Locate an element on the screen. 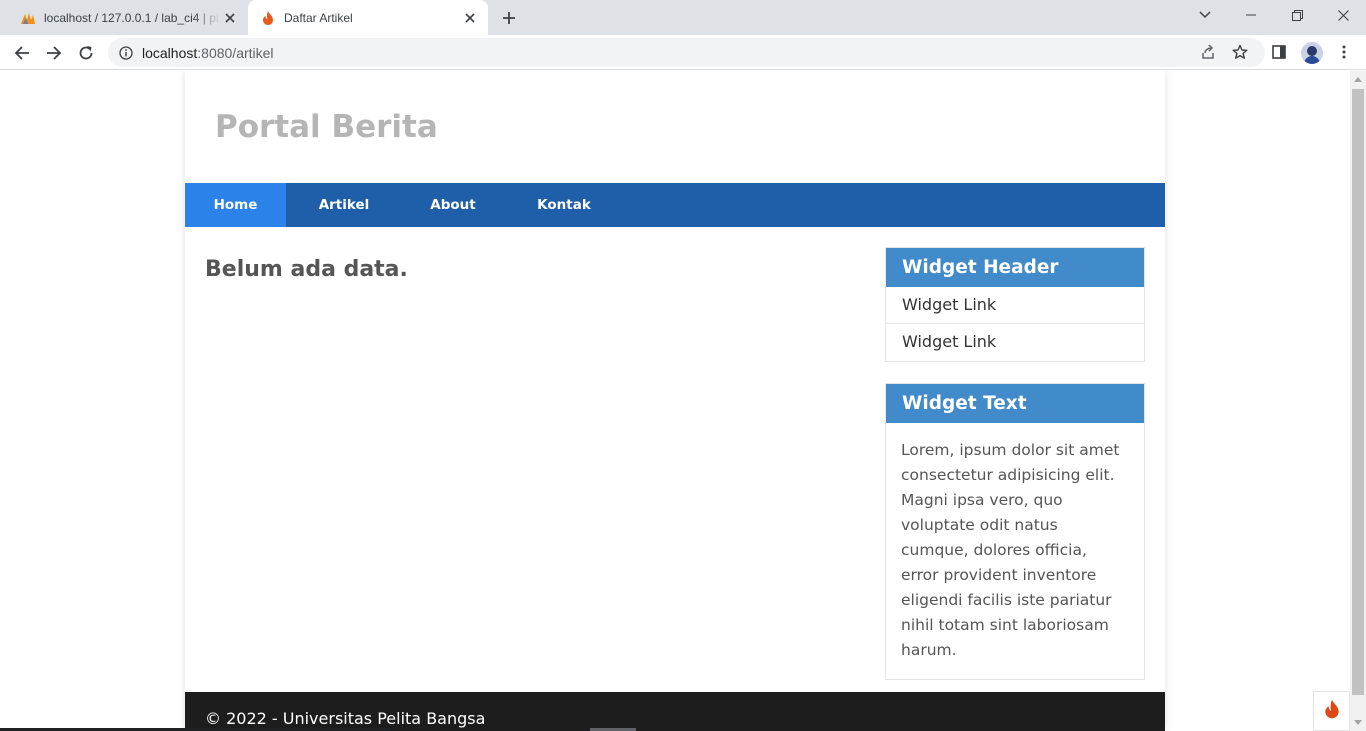 This screenshot has height=731, width=1366. widget-links: Widget Header Widget Link Widget Link is located at coordinates (1015, 304).